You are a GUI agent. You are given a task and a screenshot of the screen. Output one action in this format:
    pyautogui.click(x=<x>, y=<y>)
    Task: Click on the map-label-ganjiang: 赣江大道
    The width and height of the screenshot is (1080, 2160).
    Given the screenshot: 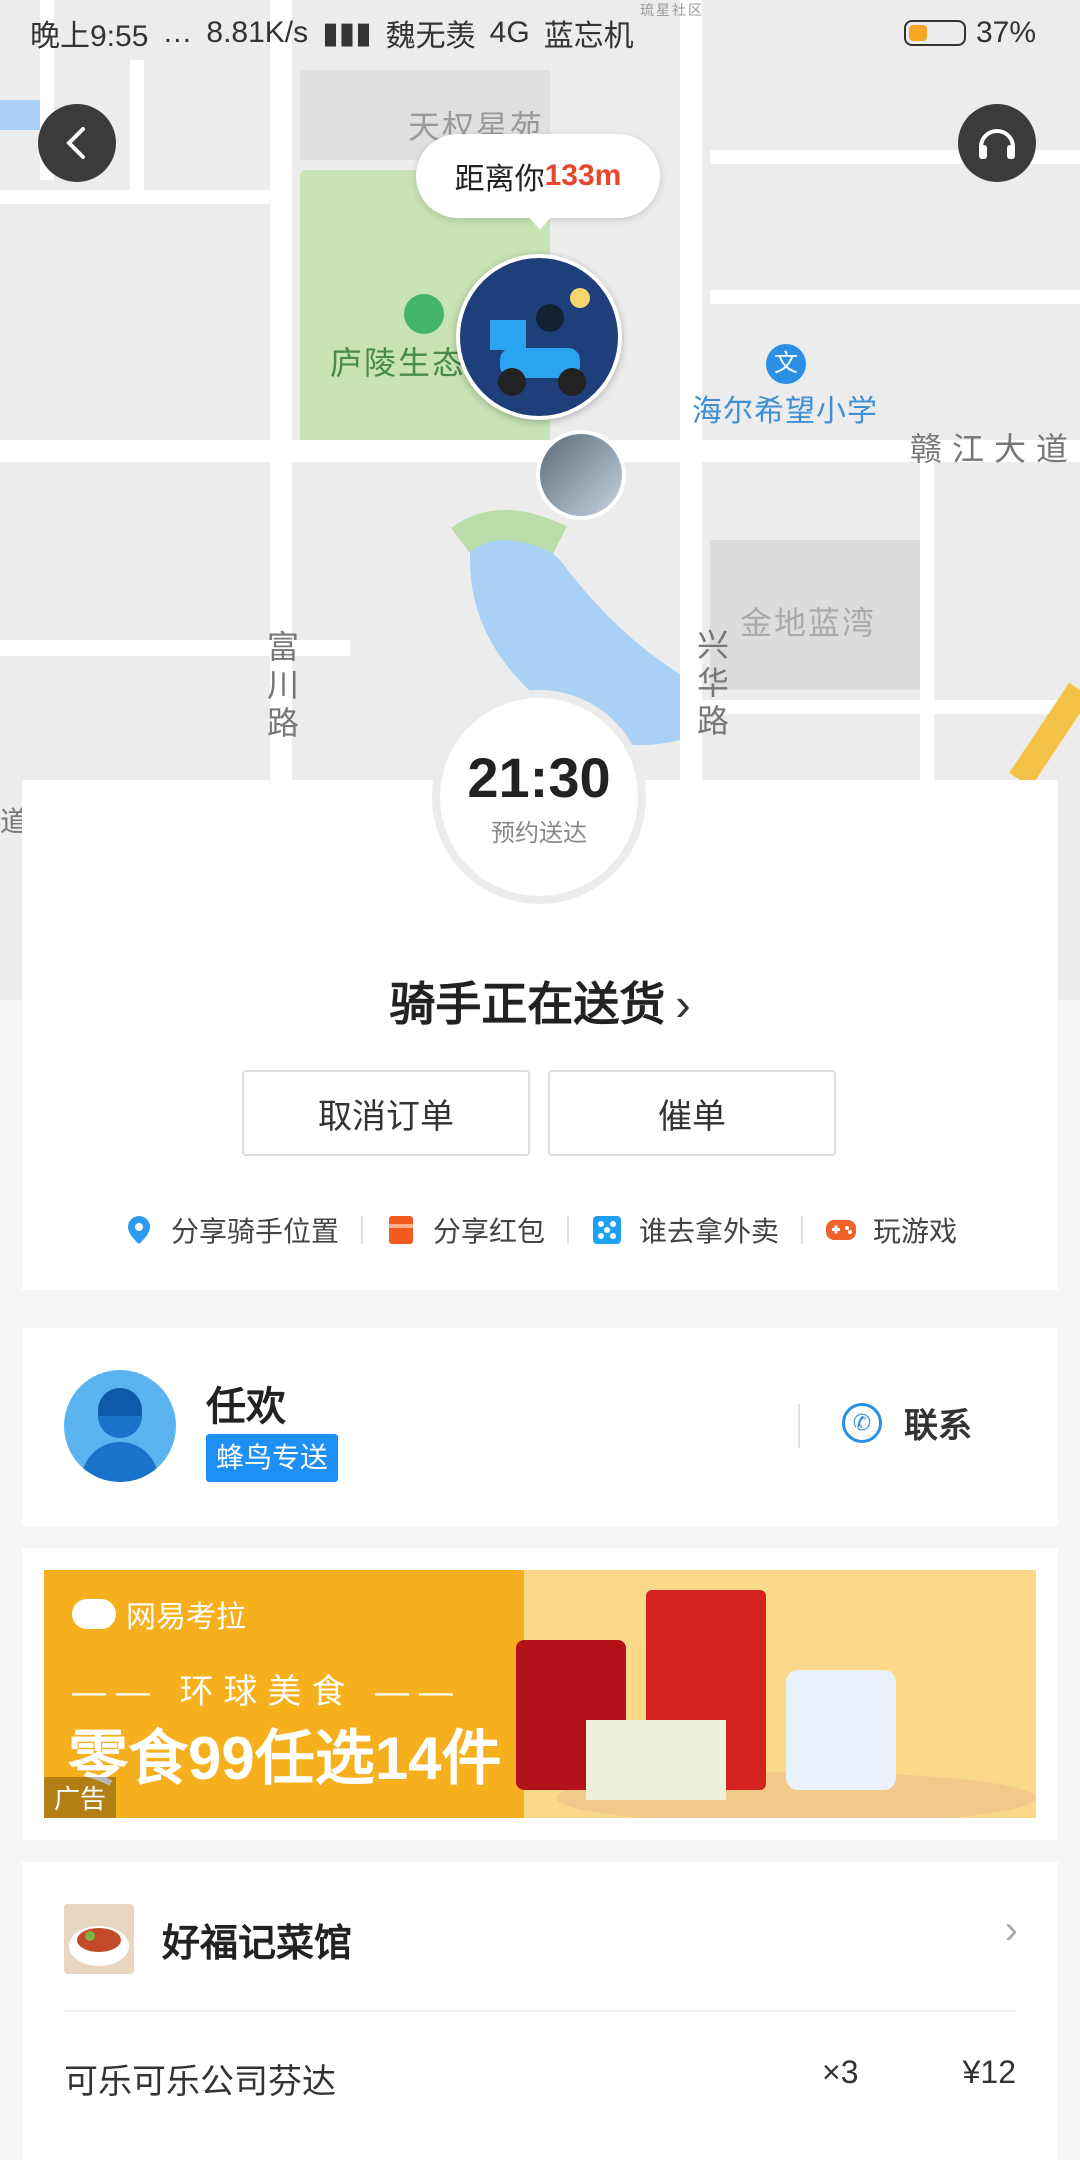 What is the action you would take?
    pyautogui.click(x=994, y=449)
    